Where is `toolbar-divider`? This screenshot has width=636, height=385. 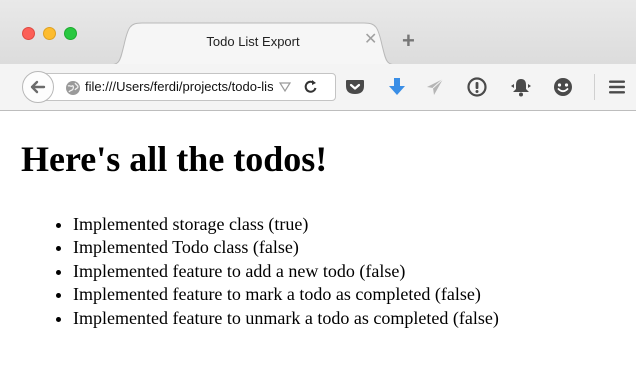
toolbar-divider is located at coordinates (594, 87).